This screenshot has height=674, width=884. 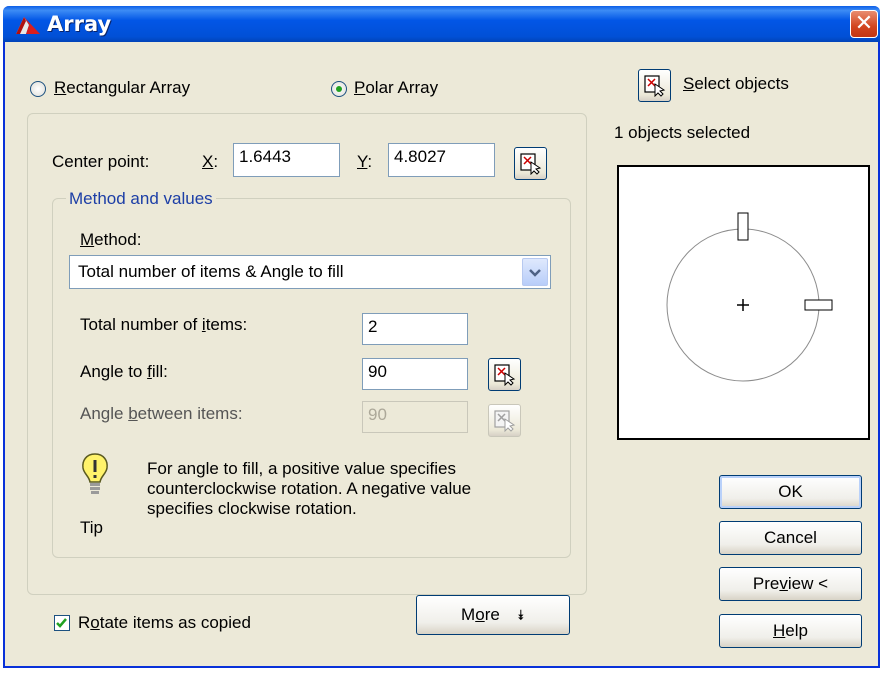 I want to click on select-objects-button, so click(x=654, y=85).